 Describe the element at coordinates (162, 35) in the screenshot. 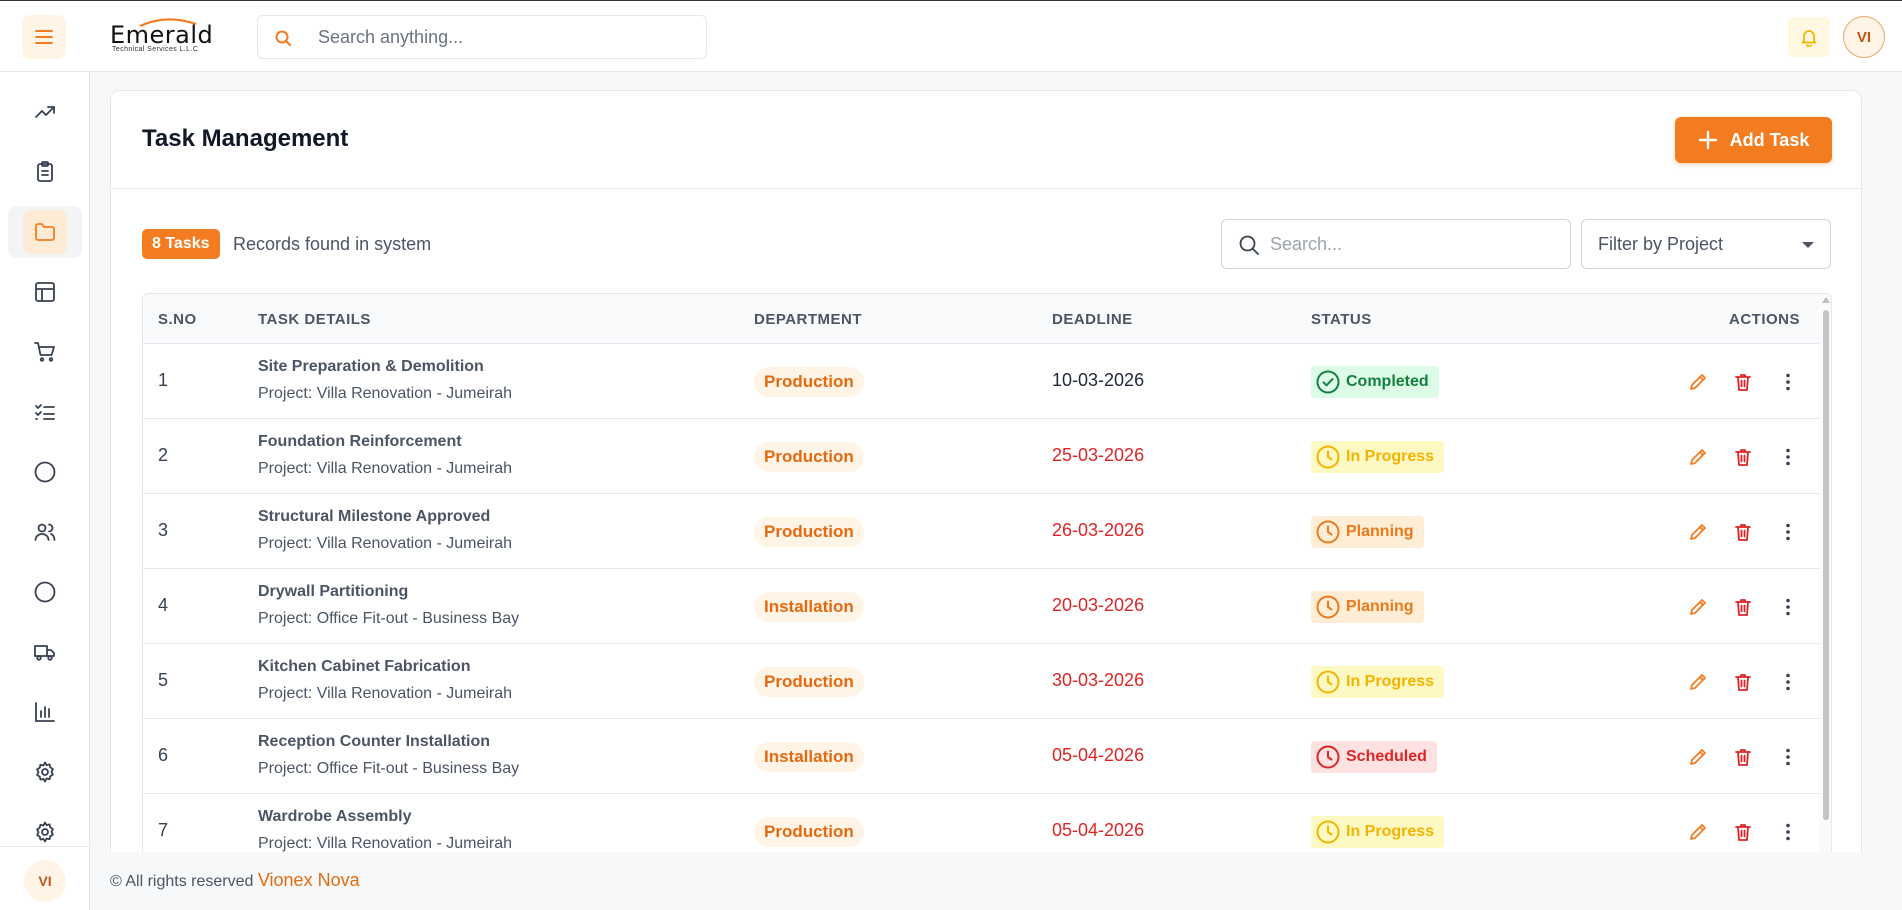

I see `logo-main-text: Emerald` at that location.